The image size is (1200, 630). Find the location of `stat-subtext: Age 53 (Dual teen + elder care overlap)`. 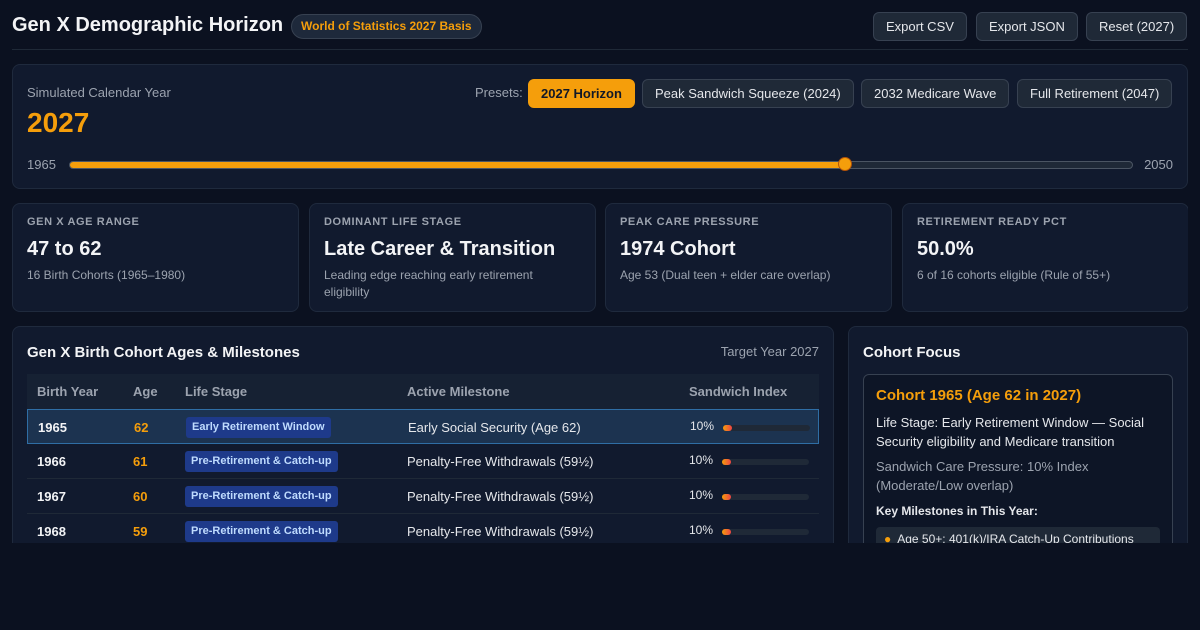

stat-subtext: Age 53 (Dual teen + elder care overlap) is located at coordinates (725, 275).